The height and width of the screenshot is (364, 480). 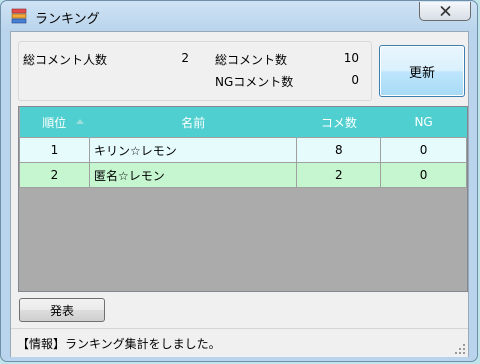 What do you see at coordinates (193, 122) in the screenshot?
I see `column-header-name: 名前` at bounding box center [193, 122].